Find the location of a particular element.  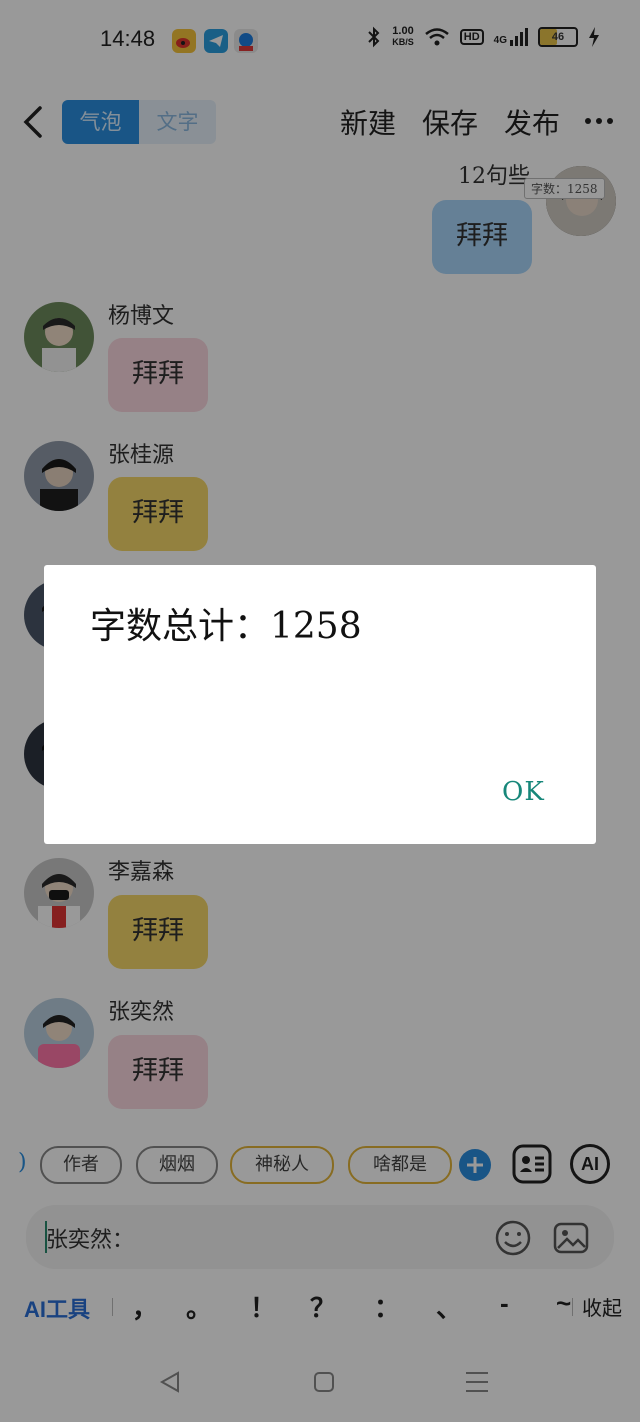

ok-button: OK is located at coordinates (523, 792).